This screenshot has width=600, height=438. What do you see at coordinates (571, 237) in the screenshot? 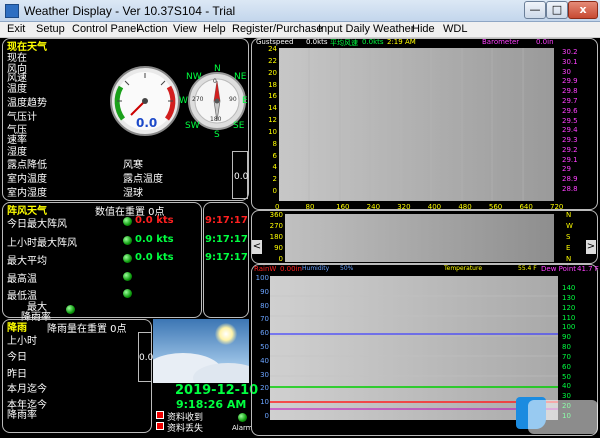
I see `graph2-compass-axis: NWSEN` at bounding box center [571, 237].